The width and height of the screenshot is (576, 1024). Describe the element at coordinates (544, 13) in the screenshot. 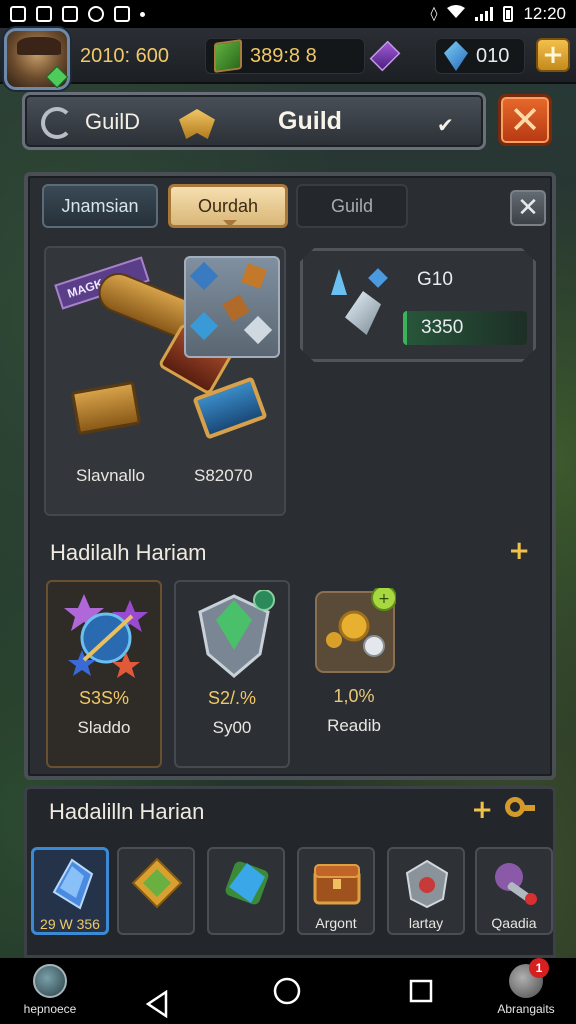

I see `clock: 12:20` at that location.